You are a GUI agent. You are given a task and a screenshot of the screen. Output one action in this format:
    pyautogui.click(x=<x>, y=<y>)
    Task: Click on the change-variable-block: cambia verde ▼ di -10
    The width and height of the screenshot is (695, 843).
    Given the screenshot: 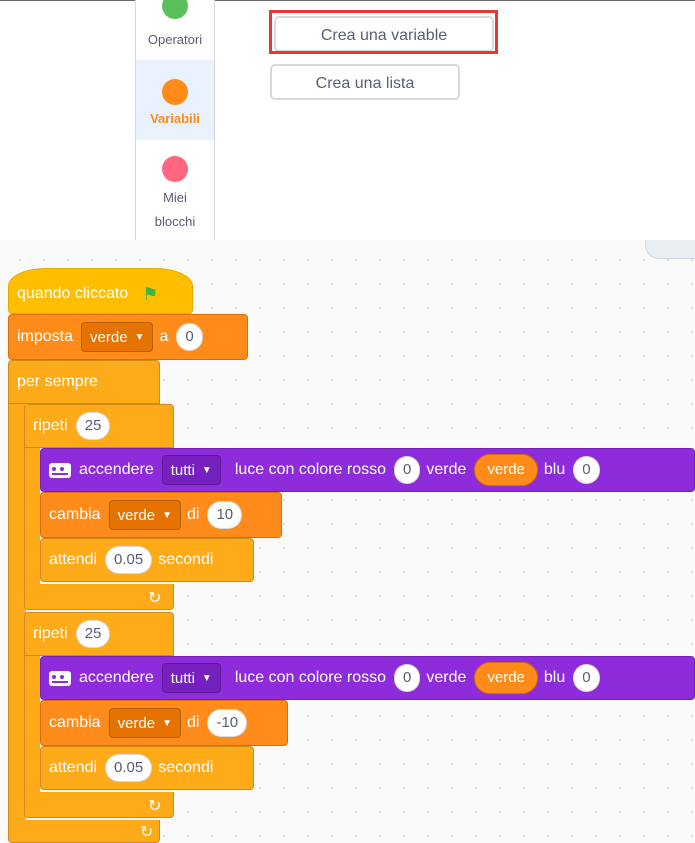 What is the action you would take?
    pyautogui.click(x=164, y=723)
    